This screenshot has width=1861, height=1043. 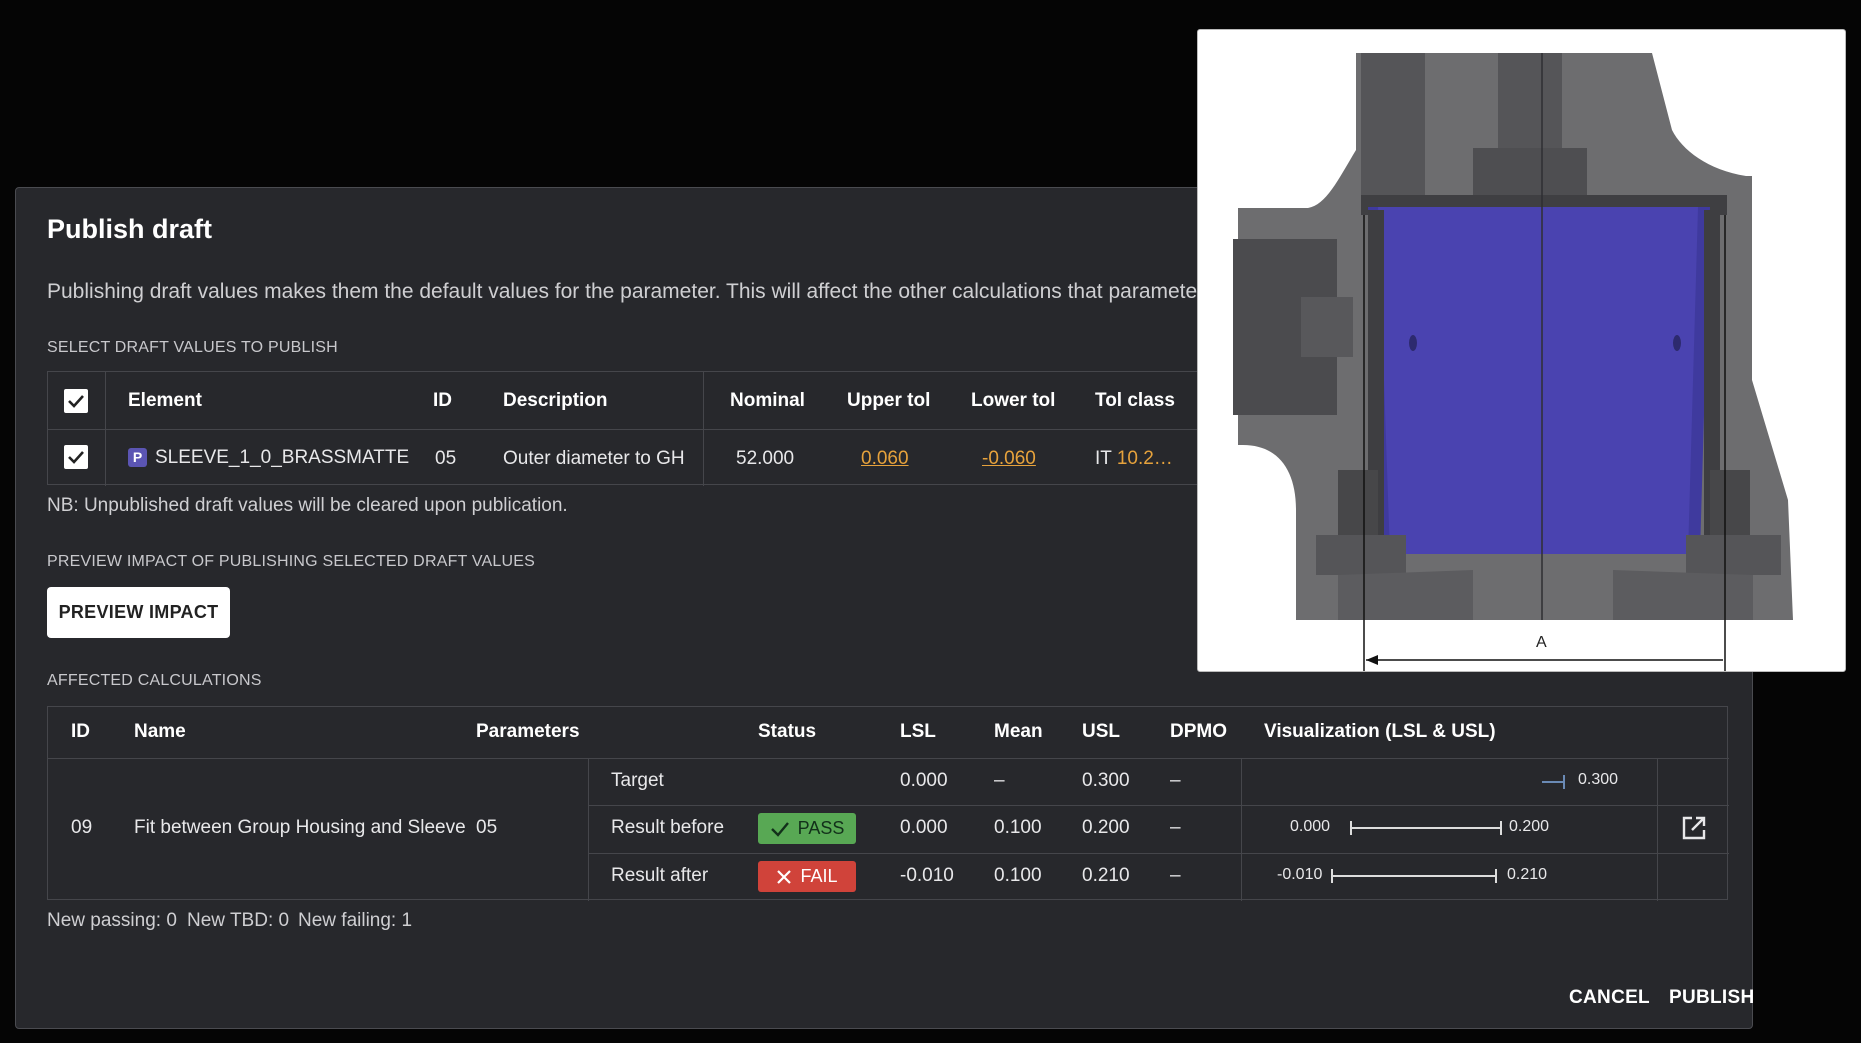 I want to click on open-external-icon, so click(x=1694, y=828).